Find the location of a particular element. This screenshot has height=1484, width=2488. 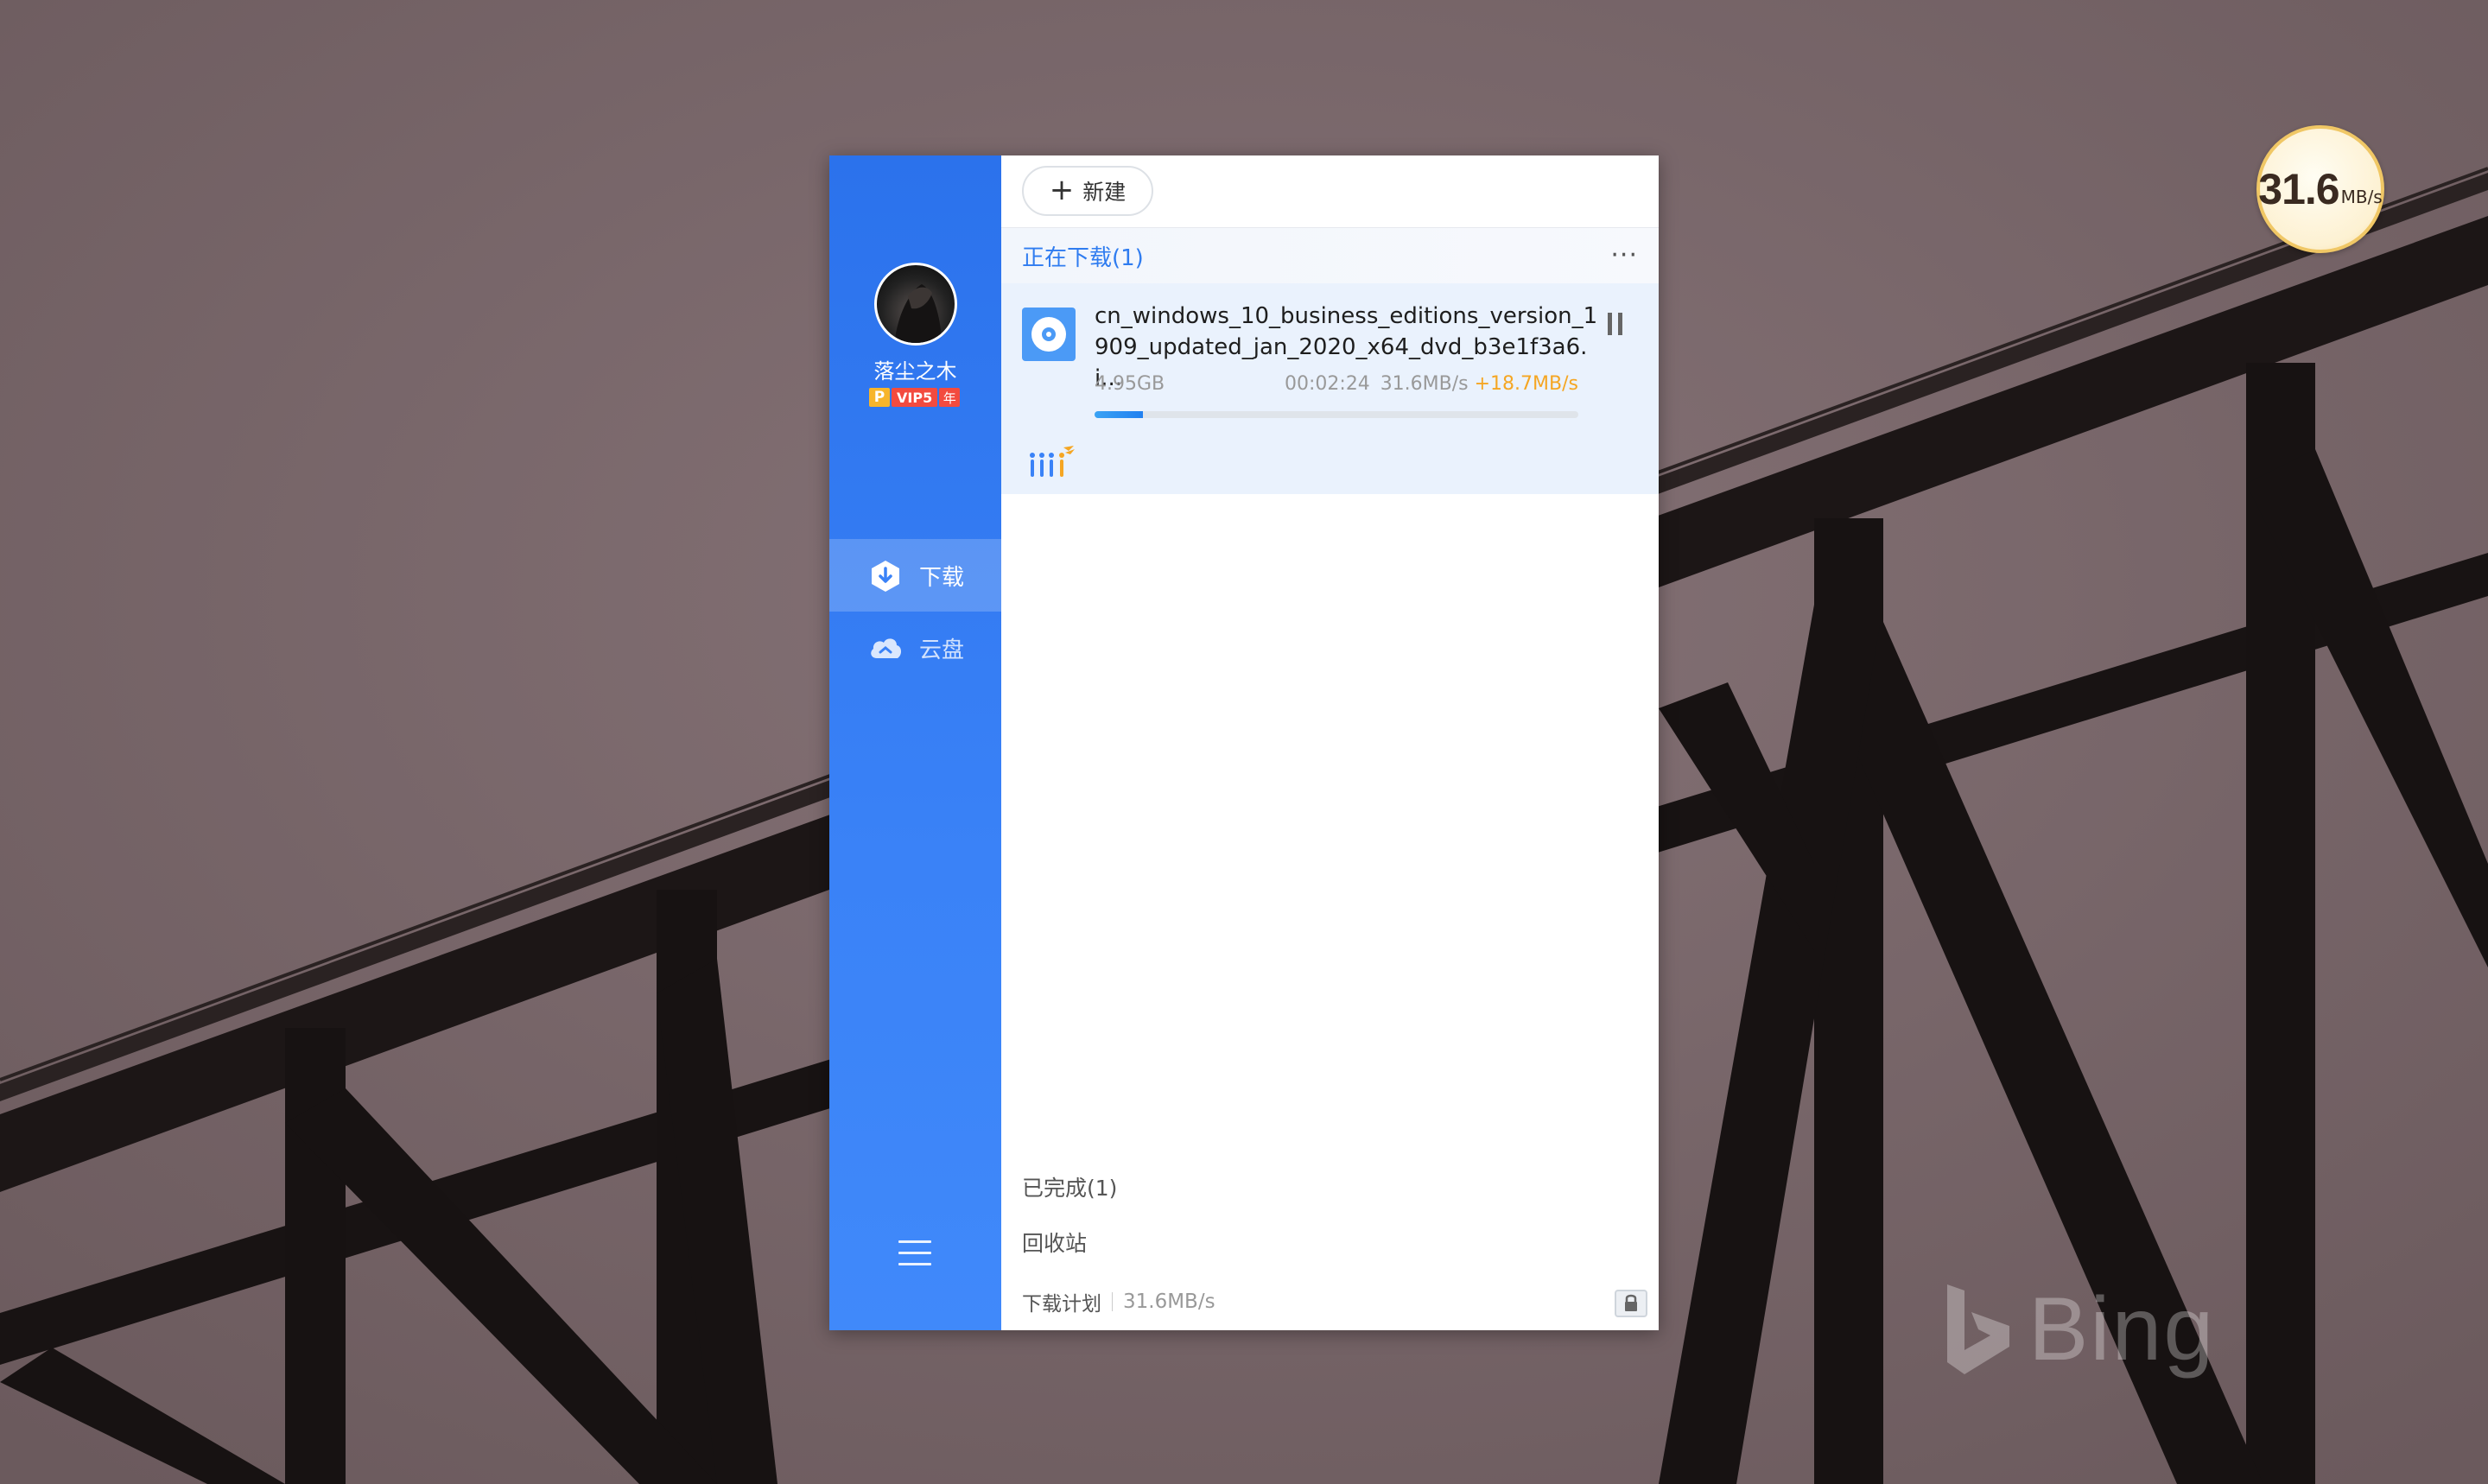

floating-speed-ball: 31.6 MB/s is located at coordinates (2320, 189).